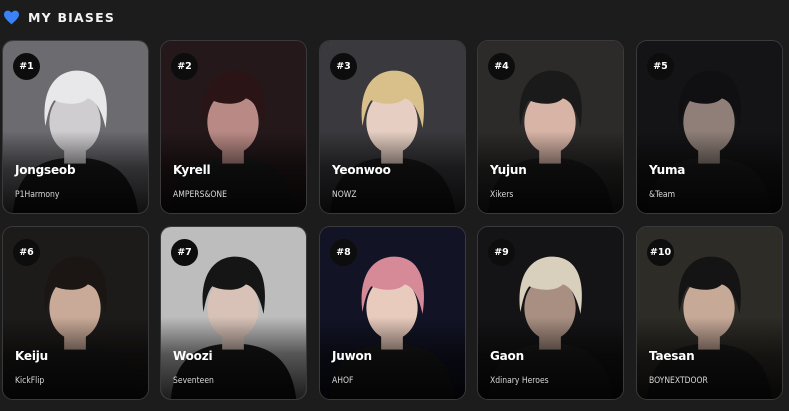 Image resolution: width=789 pixels, height=411 pixels. Describe the element at coordinates (392, 127) in the screenshot. I see `bias-card: #3 Yeonwoo NOWZ` at that location.